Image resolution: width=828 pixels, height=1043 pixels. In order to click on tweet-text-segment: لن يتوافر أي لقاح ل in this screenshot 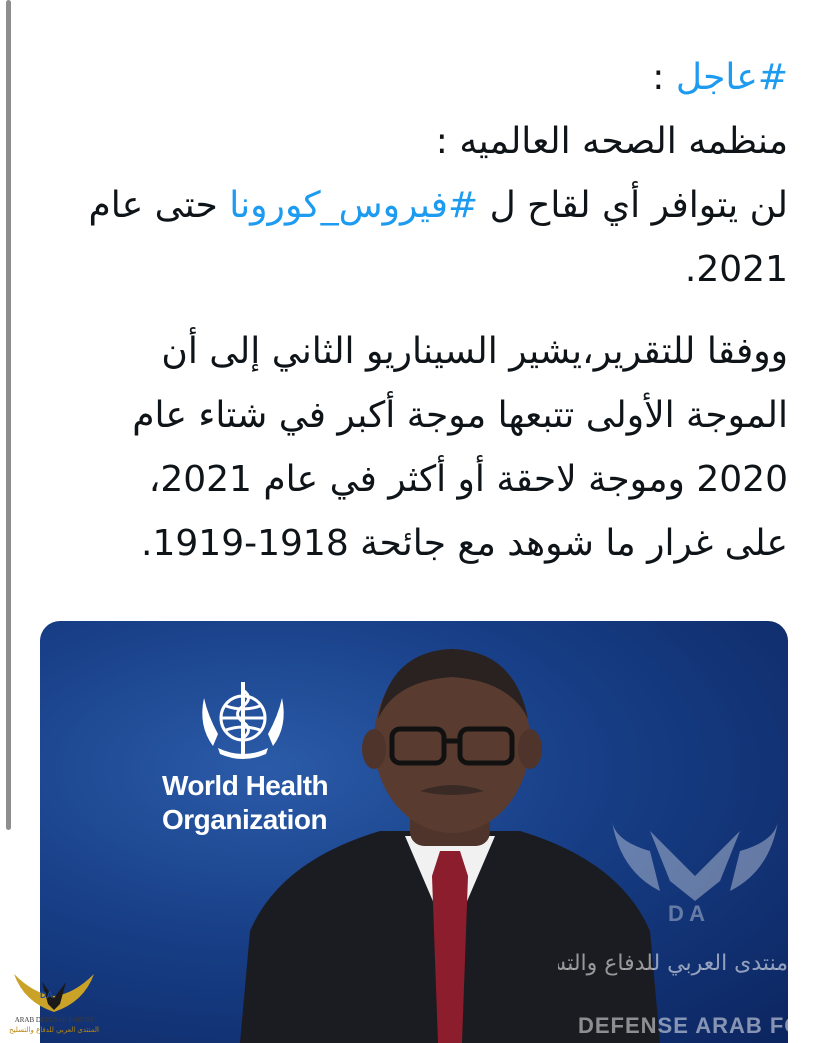, I will do `click(633, 205)`.